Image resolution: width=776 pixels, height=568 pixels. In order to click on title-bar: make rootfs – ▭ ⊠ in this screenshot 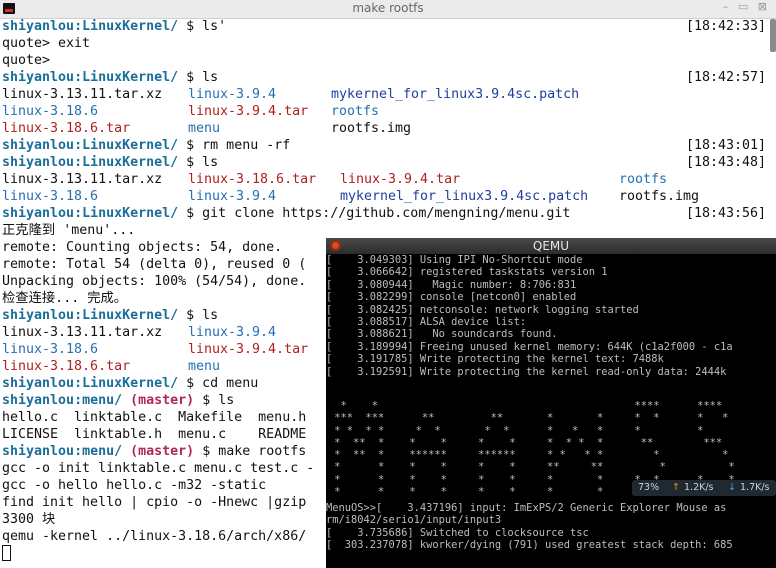, I will do `click(388, 9)`.